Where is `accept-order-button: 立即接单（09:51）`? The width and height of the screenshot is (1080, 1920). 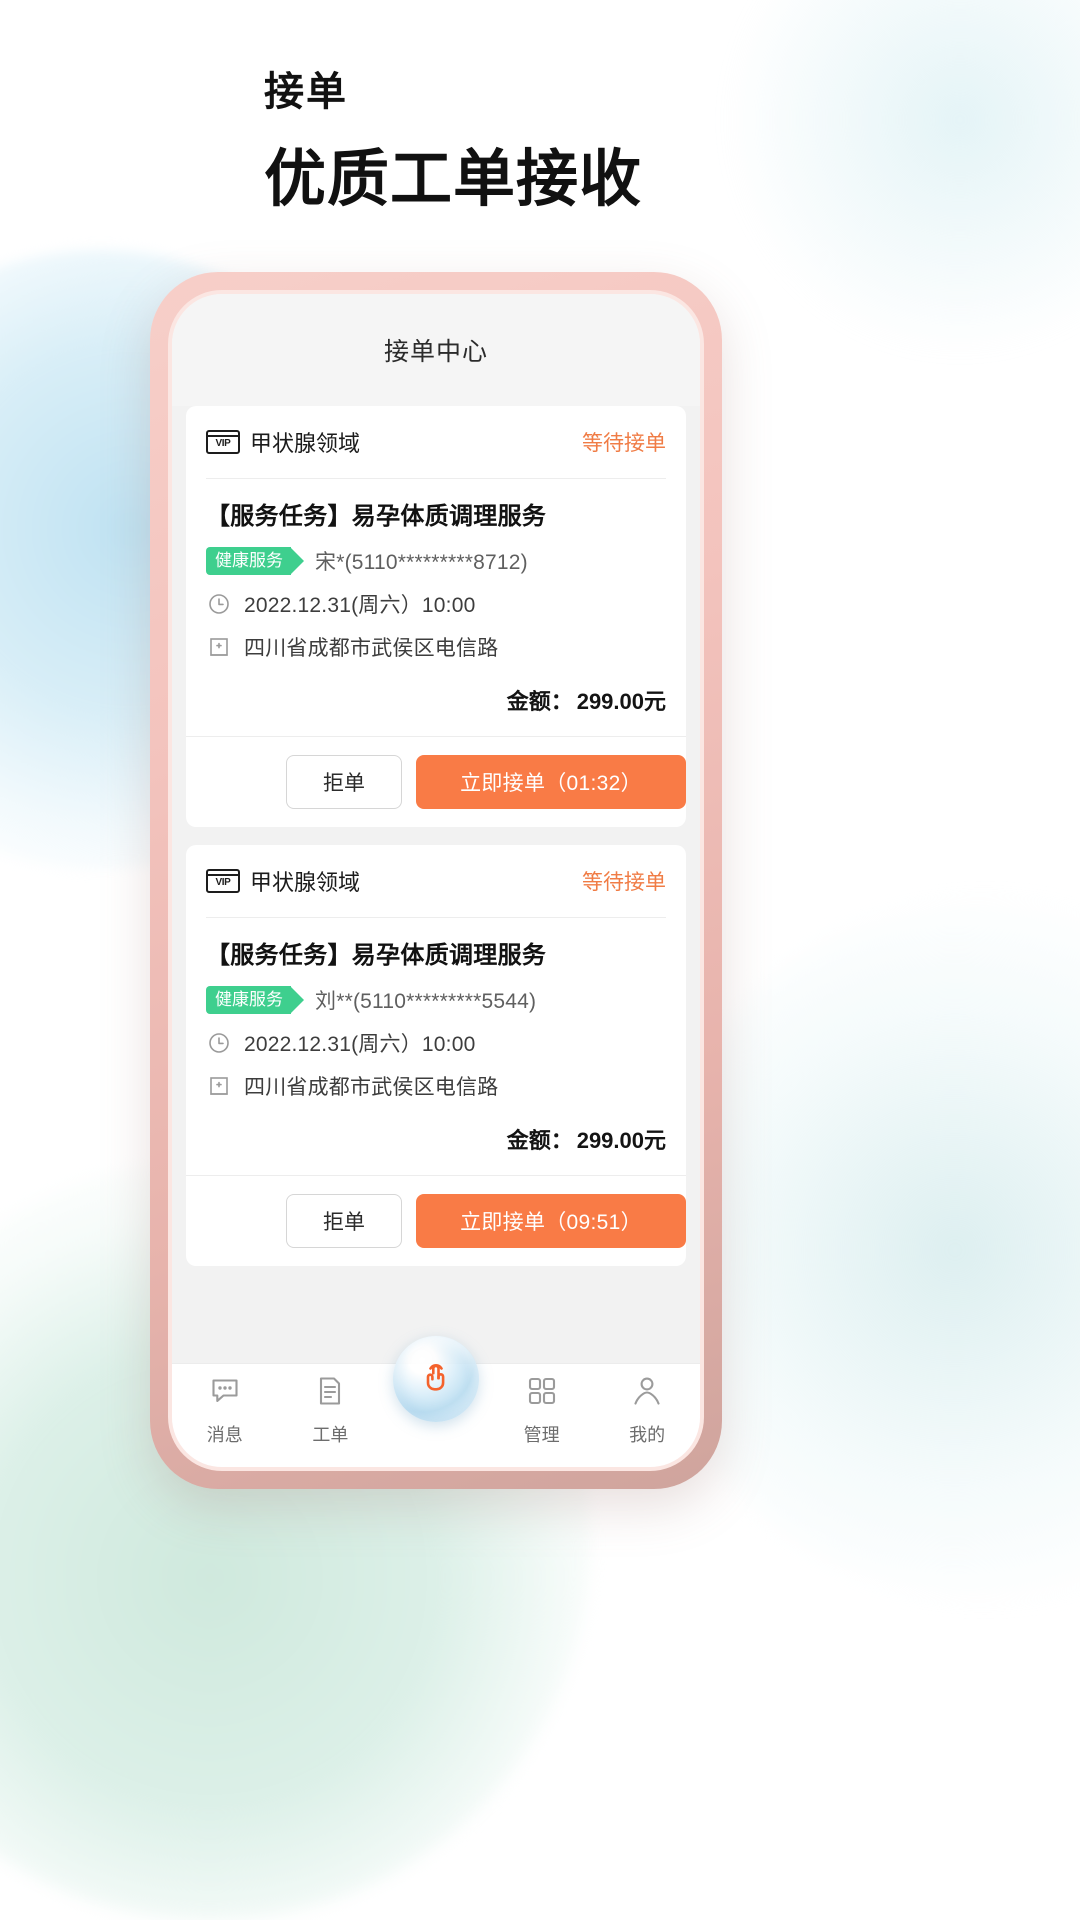
accept-order-button: 立即接单（09:51） is located at coordinates (551, 1221).